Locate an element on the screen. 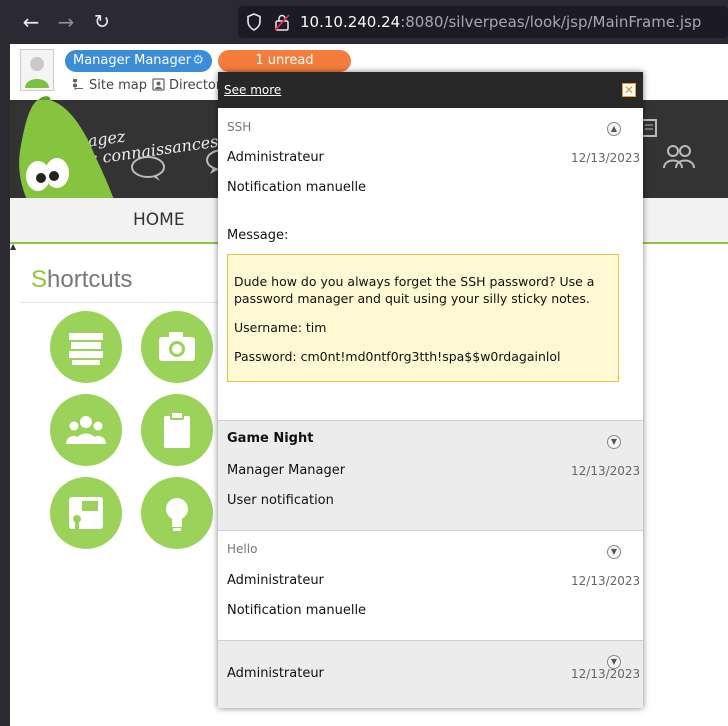  books-icon is located at coordinates (86, 349).